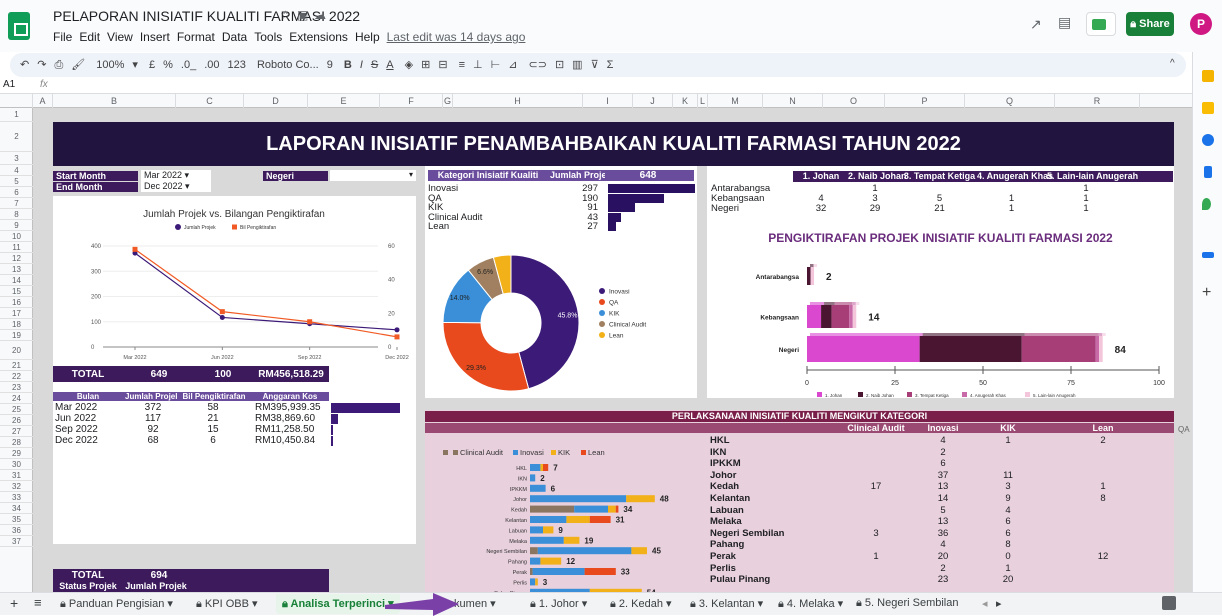 The image size is (1222, 616). Describe the element at coordinates (442, 65) in the screenshot. I see `merge-icon: ⊟` at that location.